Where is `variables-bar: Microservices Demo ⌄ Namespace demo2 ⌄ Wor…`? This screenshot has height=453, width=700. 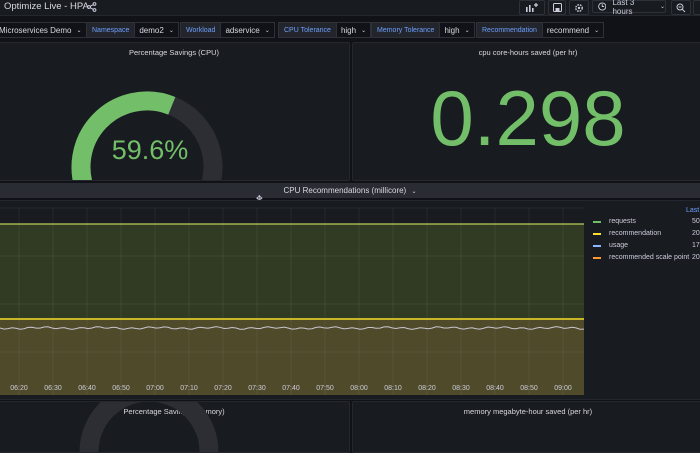 variables-bar: Microservices Demo ⌄ Namespace demo2 ⌄ Wor… is located at coordinates (350, 30).